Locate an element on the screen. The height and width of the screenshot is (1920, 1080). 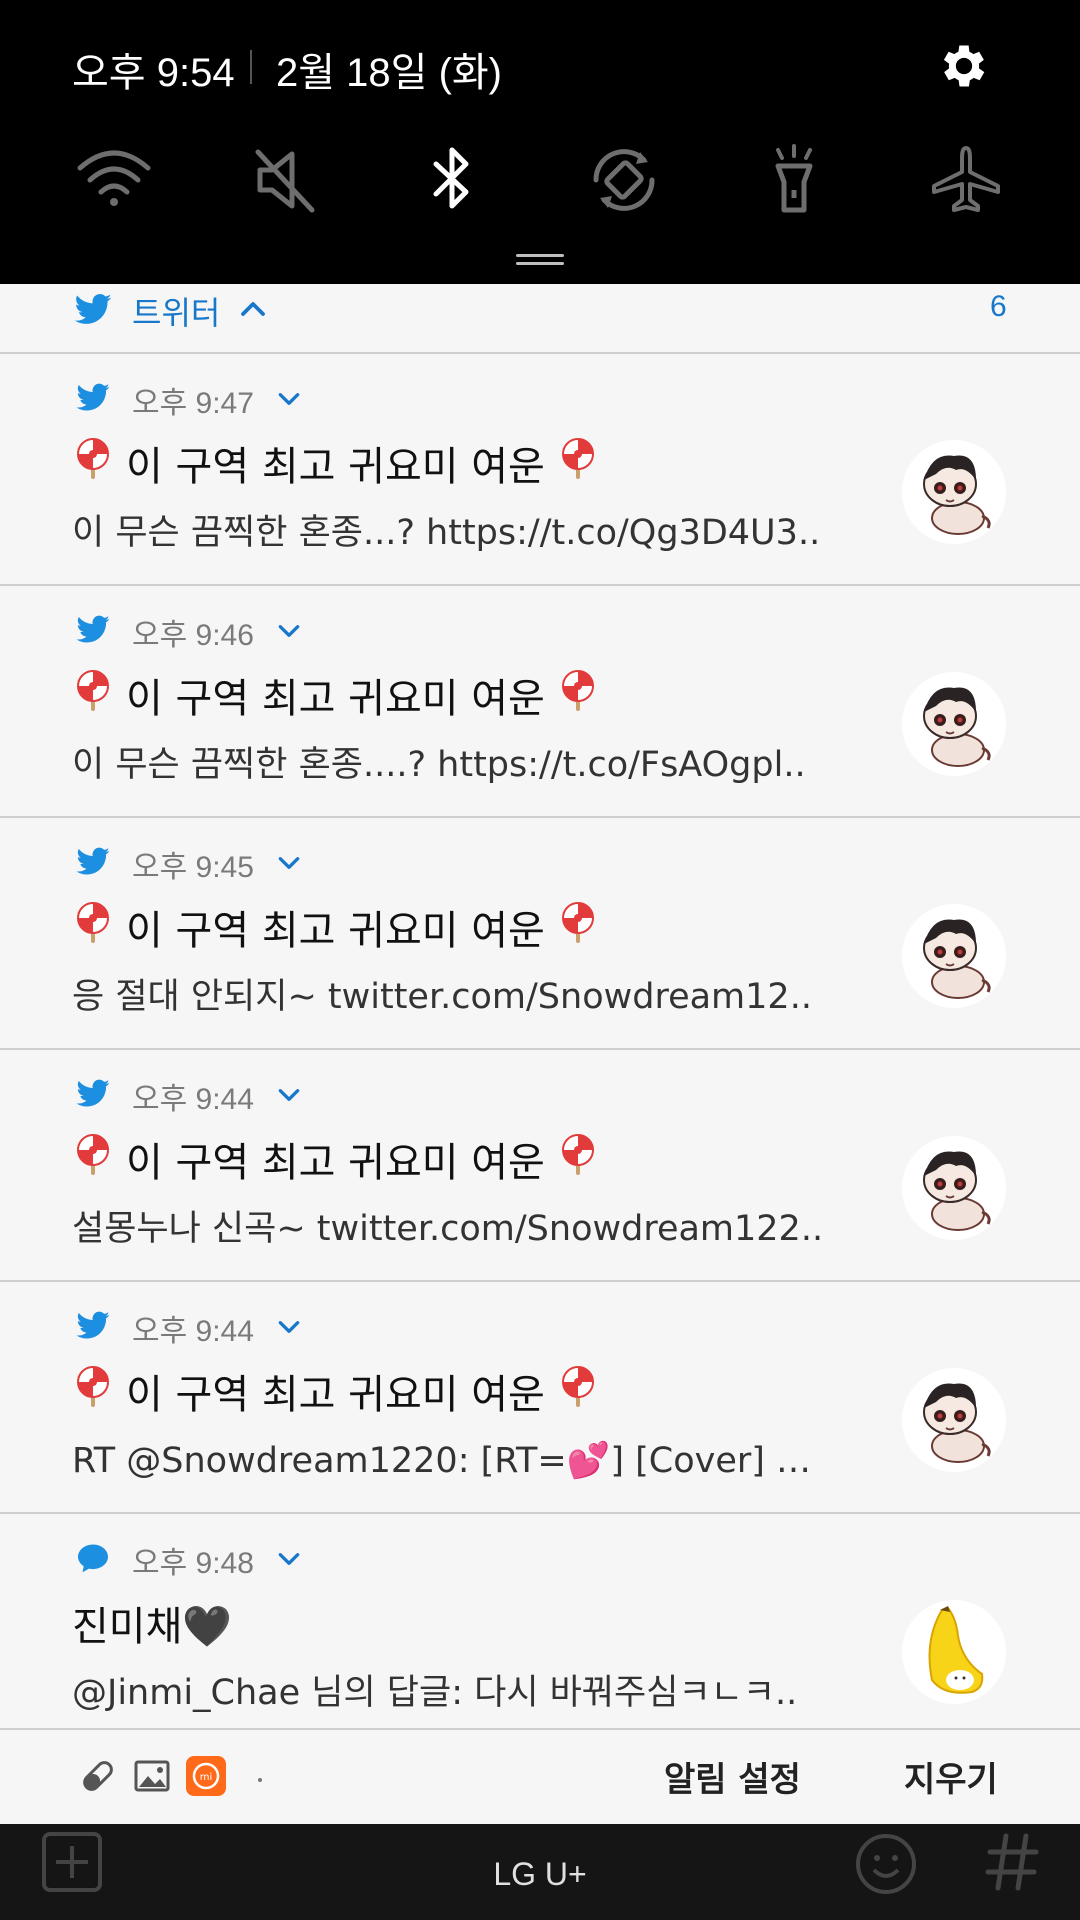
more-indicator-dot is located at coordinates (260, 1780).